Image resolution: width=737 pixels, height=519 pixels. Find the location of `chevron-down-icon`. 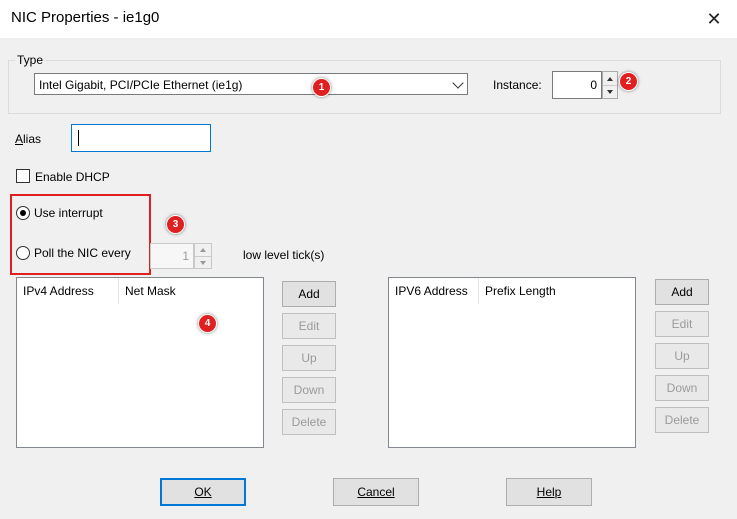

chevron-down-icon is located at coordinates (458, 83).